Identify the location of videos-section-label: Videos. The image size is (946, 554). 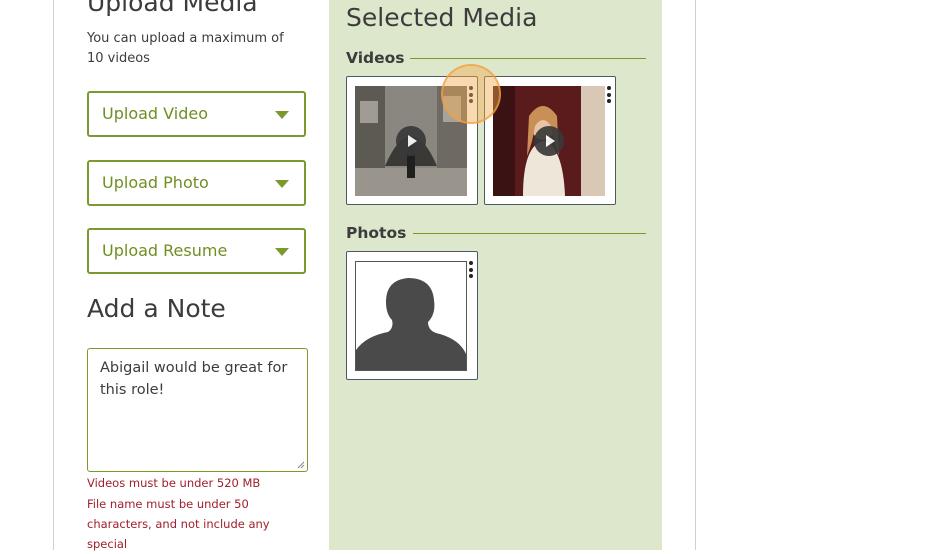
(375, 58).